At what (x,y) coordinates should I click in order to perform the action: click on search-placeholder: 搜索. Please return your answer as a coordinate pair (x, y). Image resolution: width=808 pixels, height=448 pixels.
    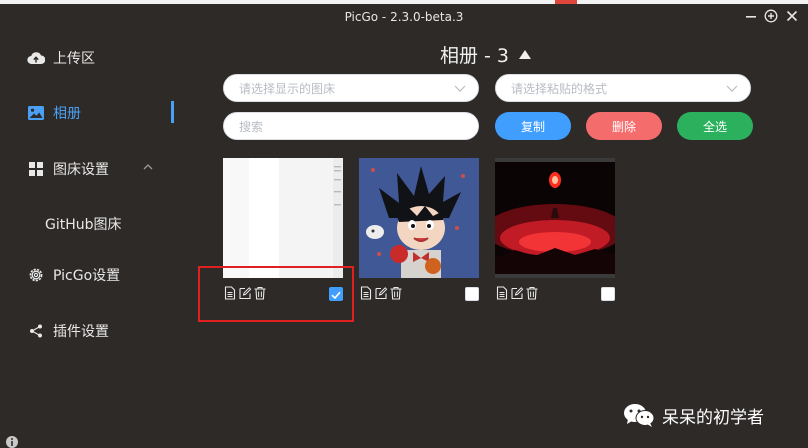
    Looking at the image, I should click on (251, 126).